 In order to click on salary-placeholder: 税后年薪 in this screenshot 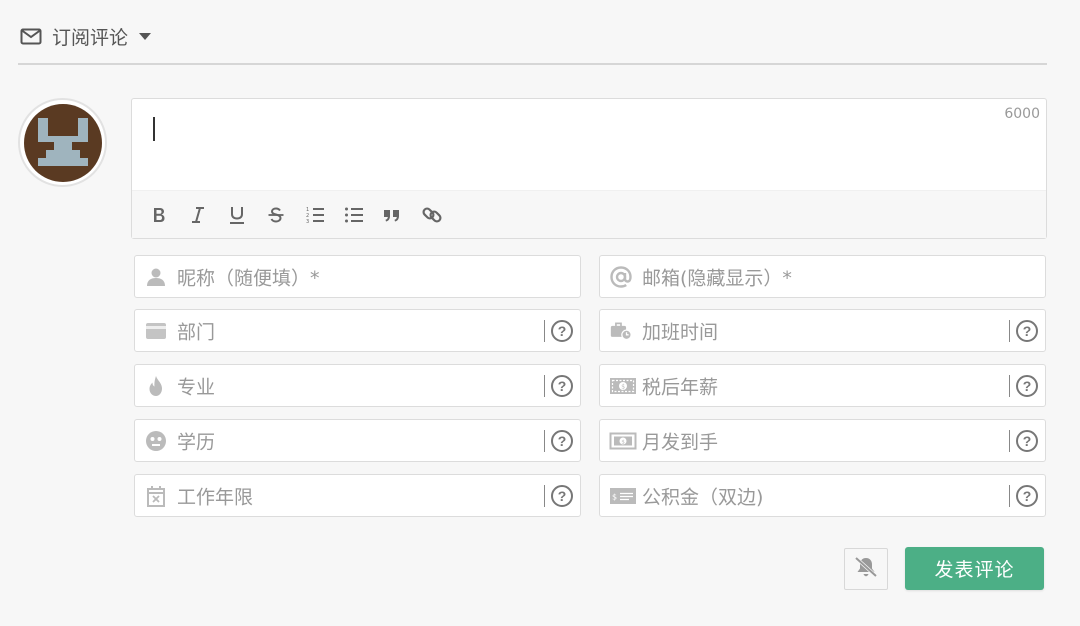, I will do `click(680, 387)`.